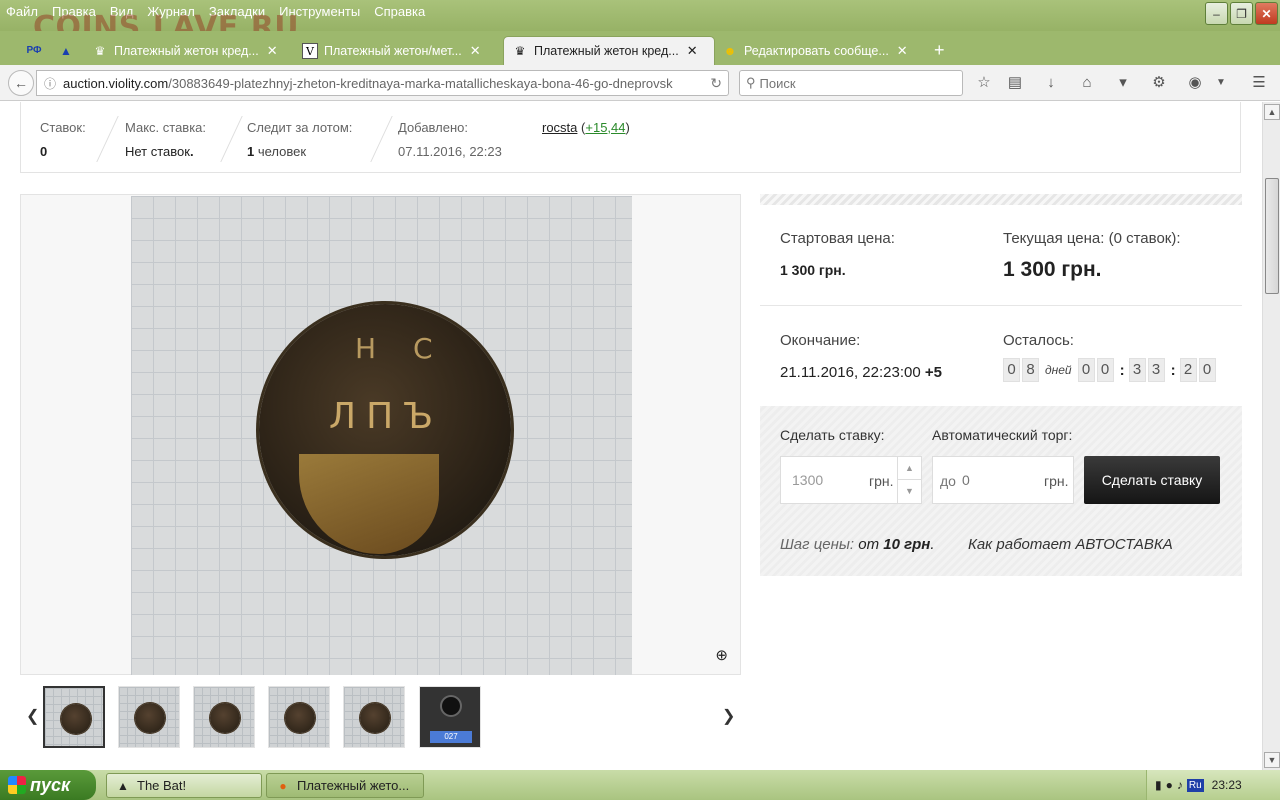 The image size is (1280, 800). What do you see at coordinates (116, 83) in the screenshot?
I see `url-host: auction.violity.com` at bounding box center [116, 83].